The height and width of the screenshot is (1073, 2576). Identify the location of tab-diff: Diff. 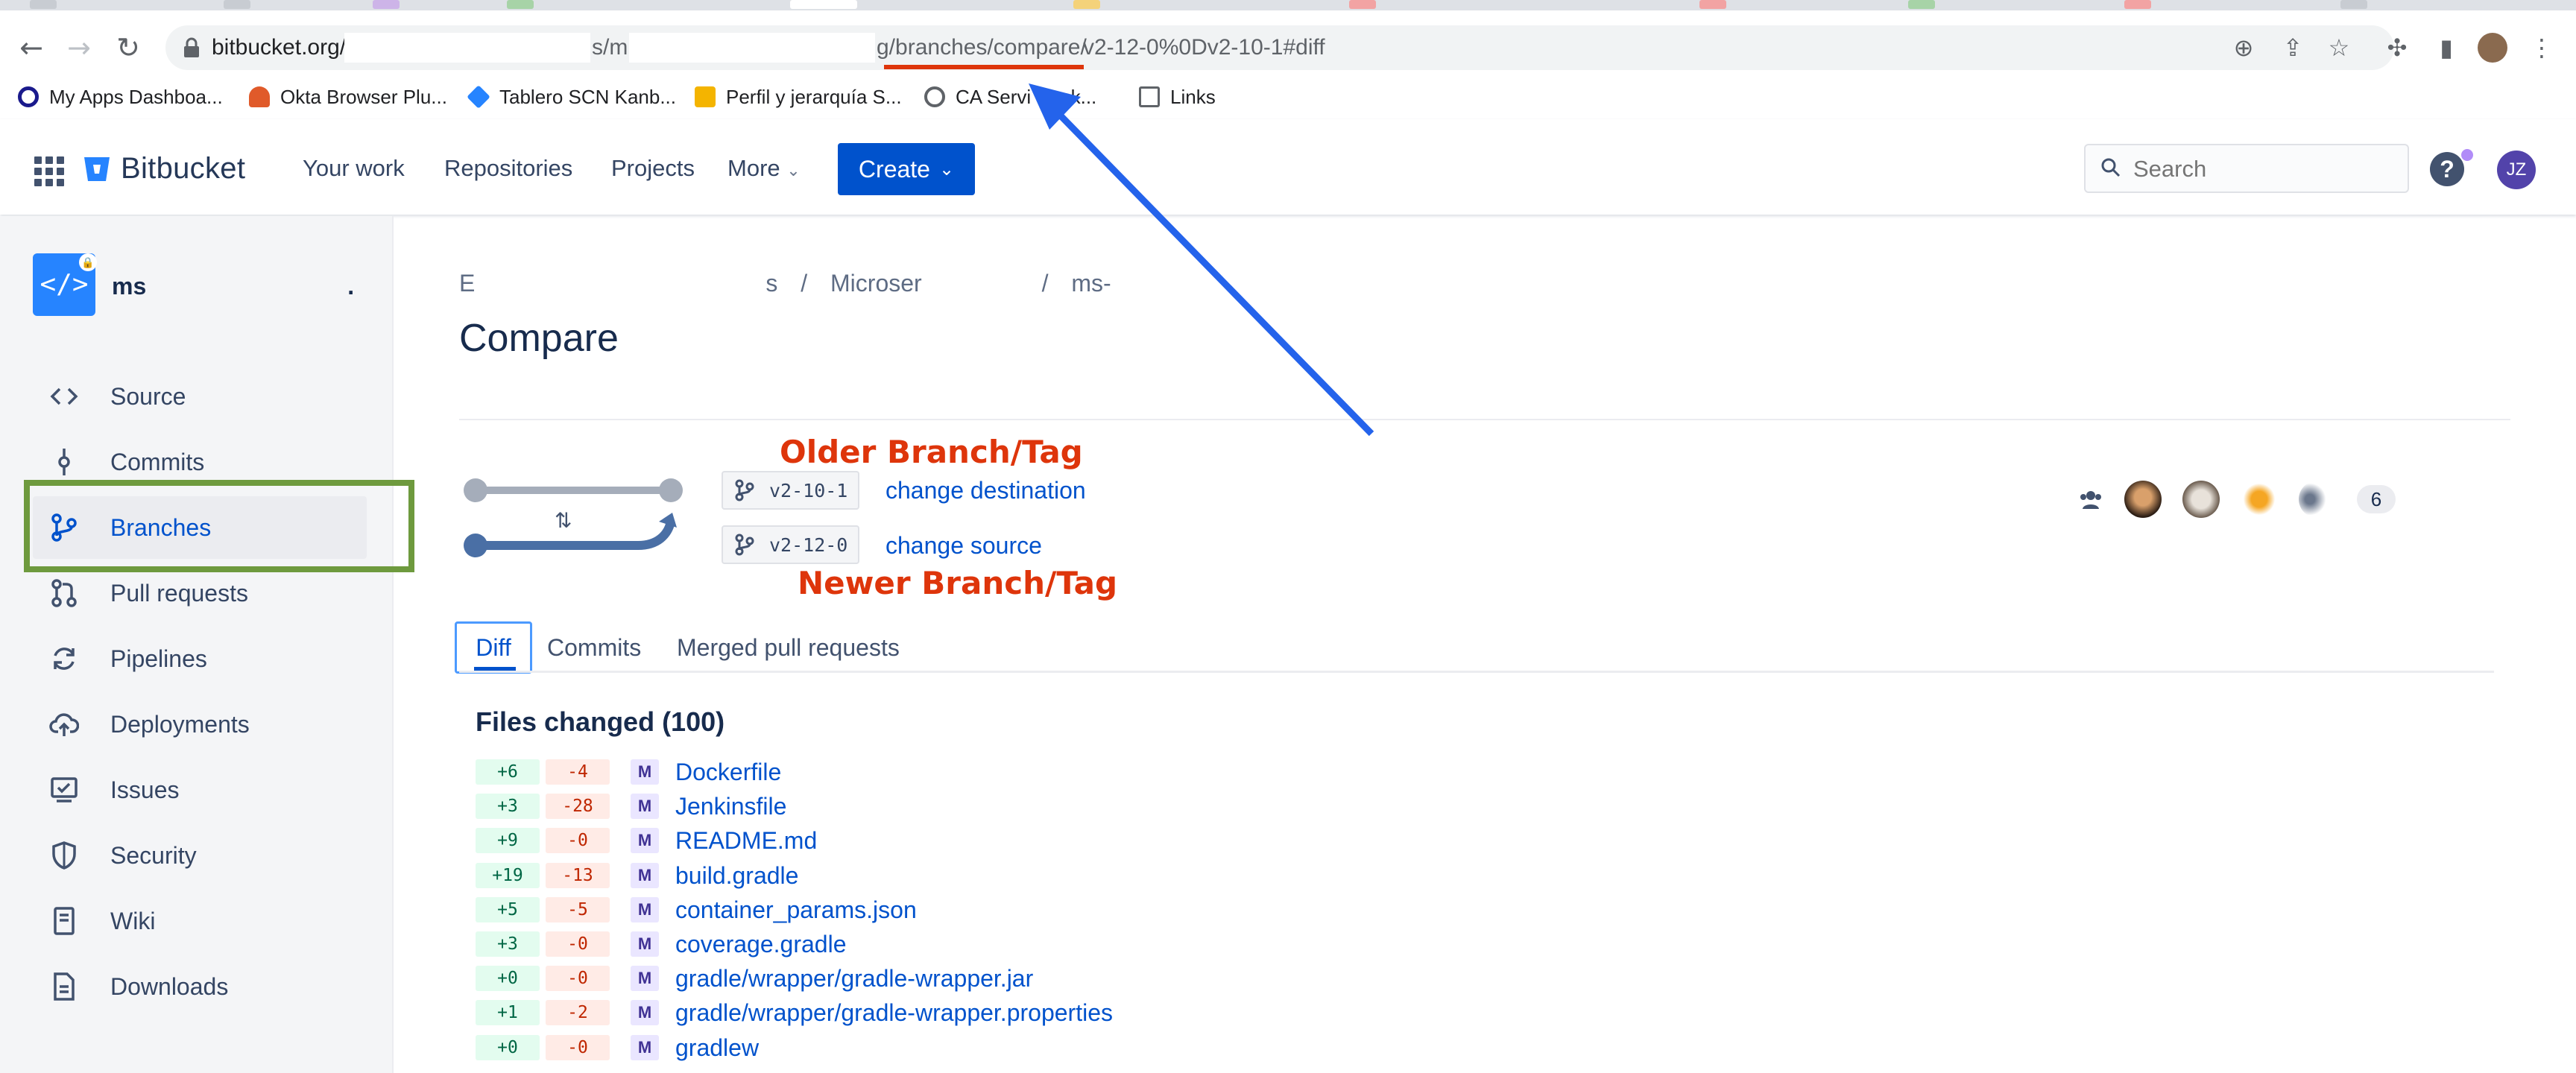
(493, 647).